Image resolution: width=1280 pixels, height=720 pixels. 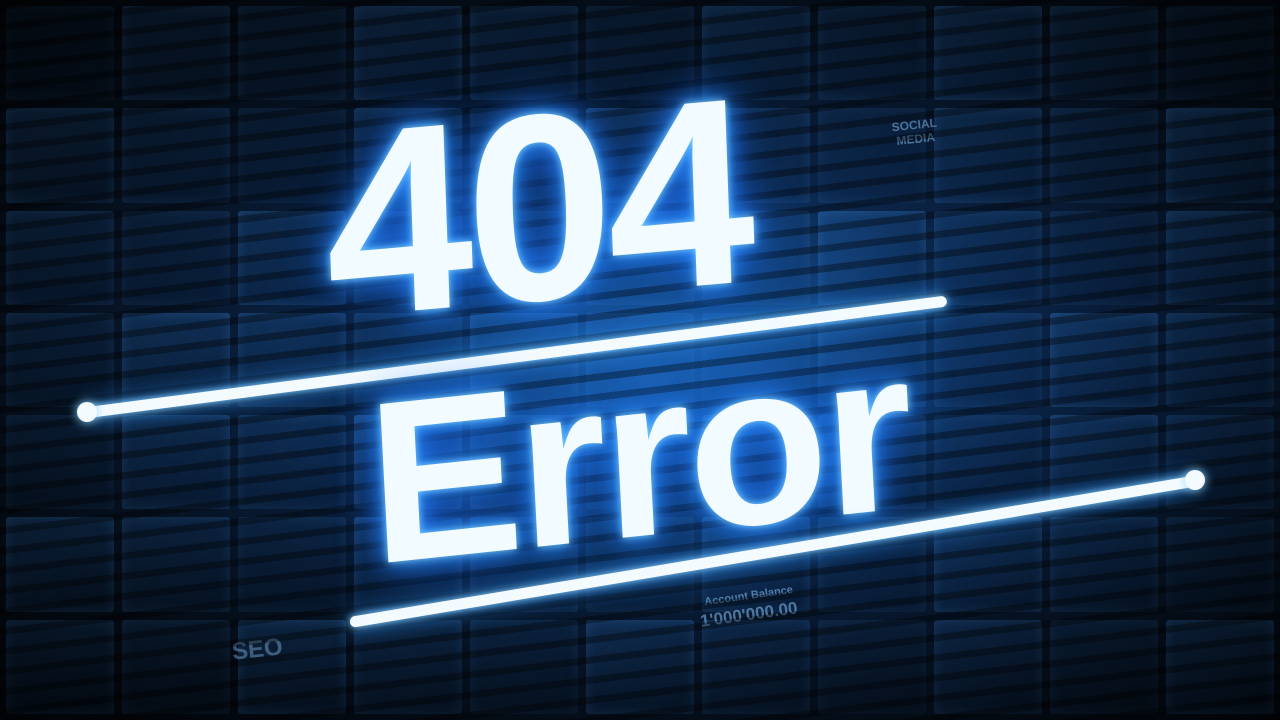 I want to click on seo-tile-label: SEO, so click(x=257, y=649).